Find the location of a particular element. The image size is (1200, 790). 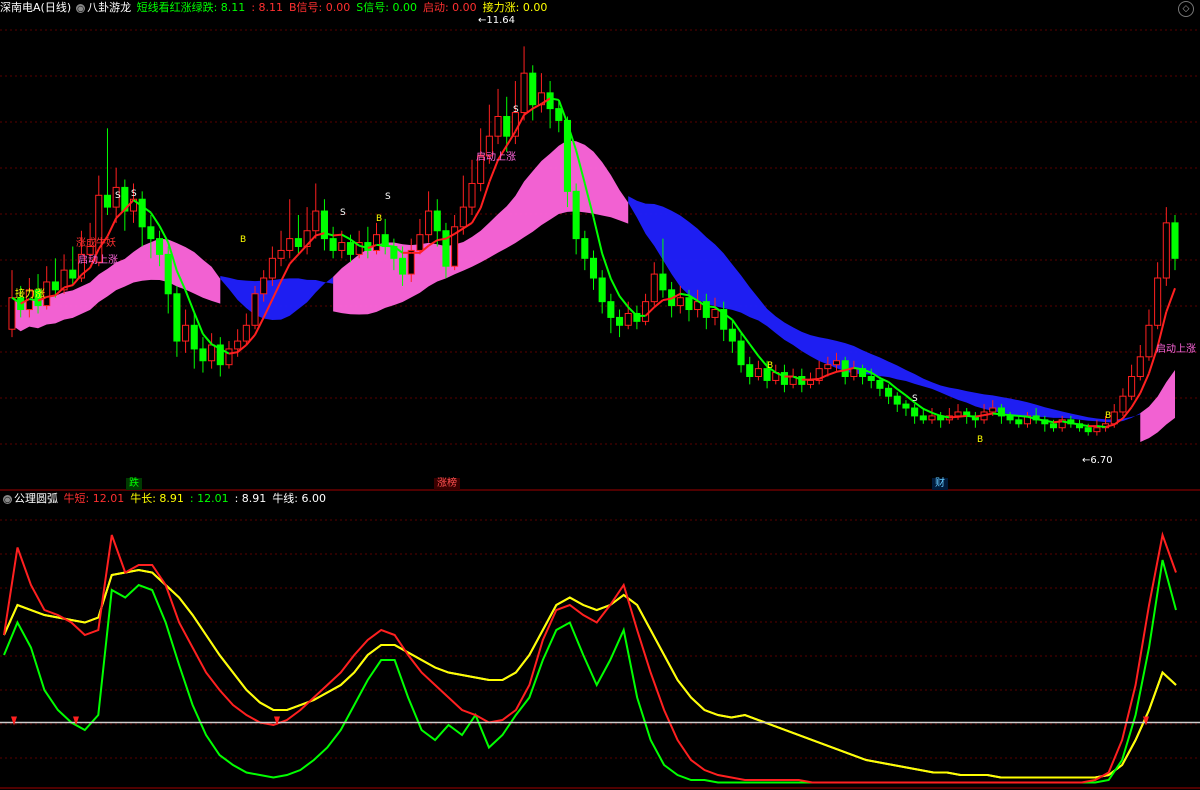

low-price-marker: ←6.70 is located at coordinates (1097, 460).